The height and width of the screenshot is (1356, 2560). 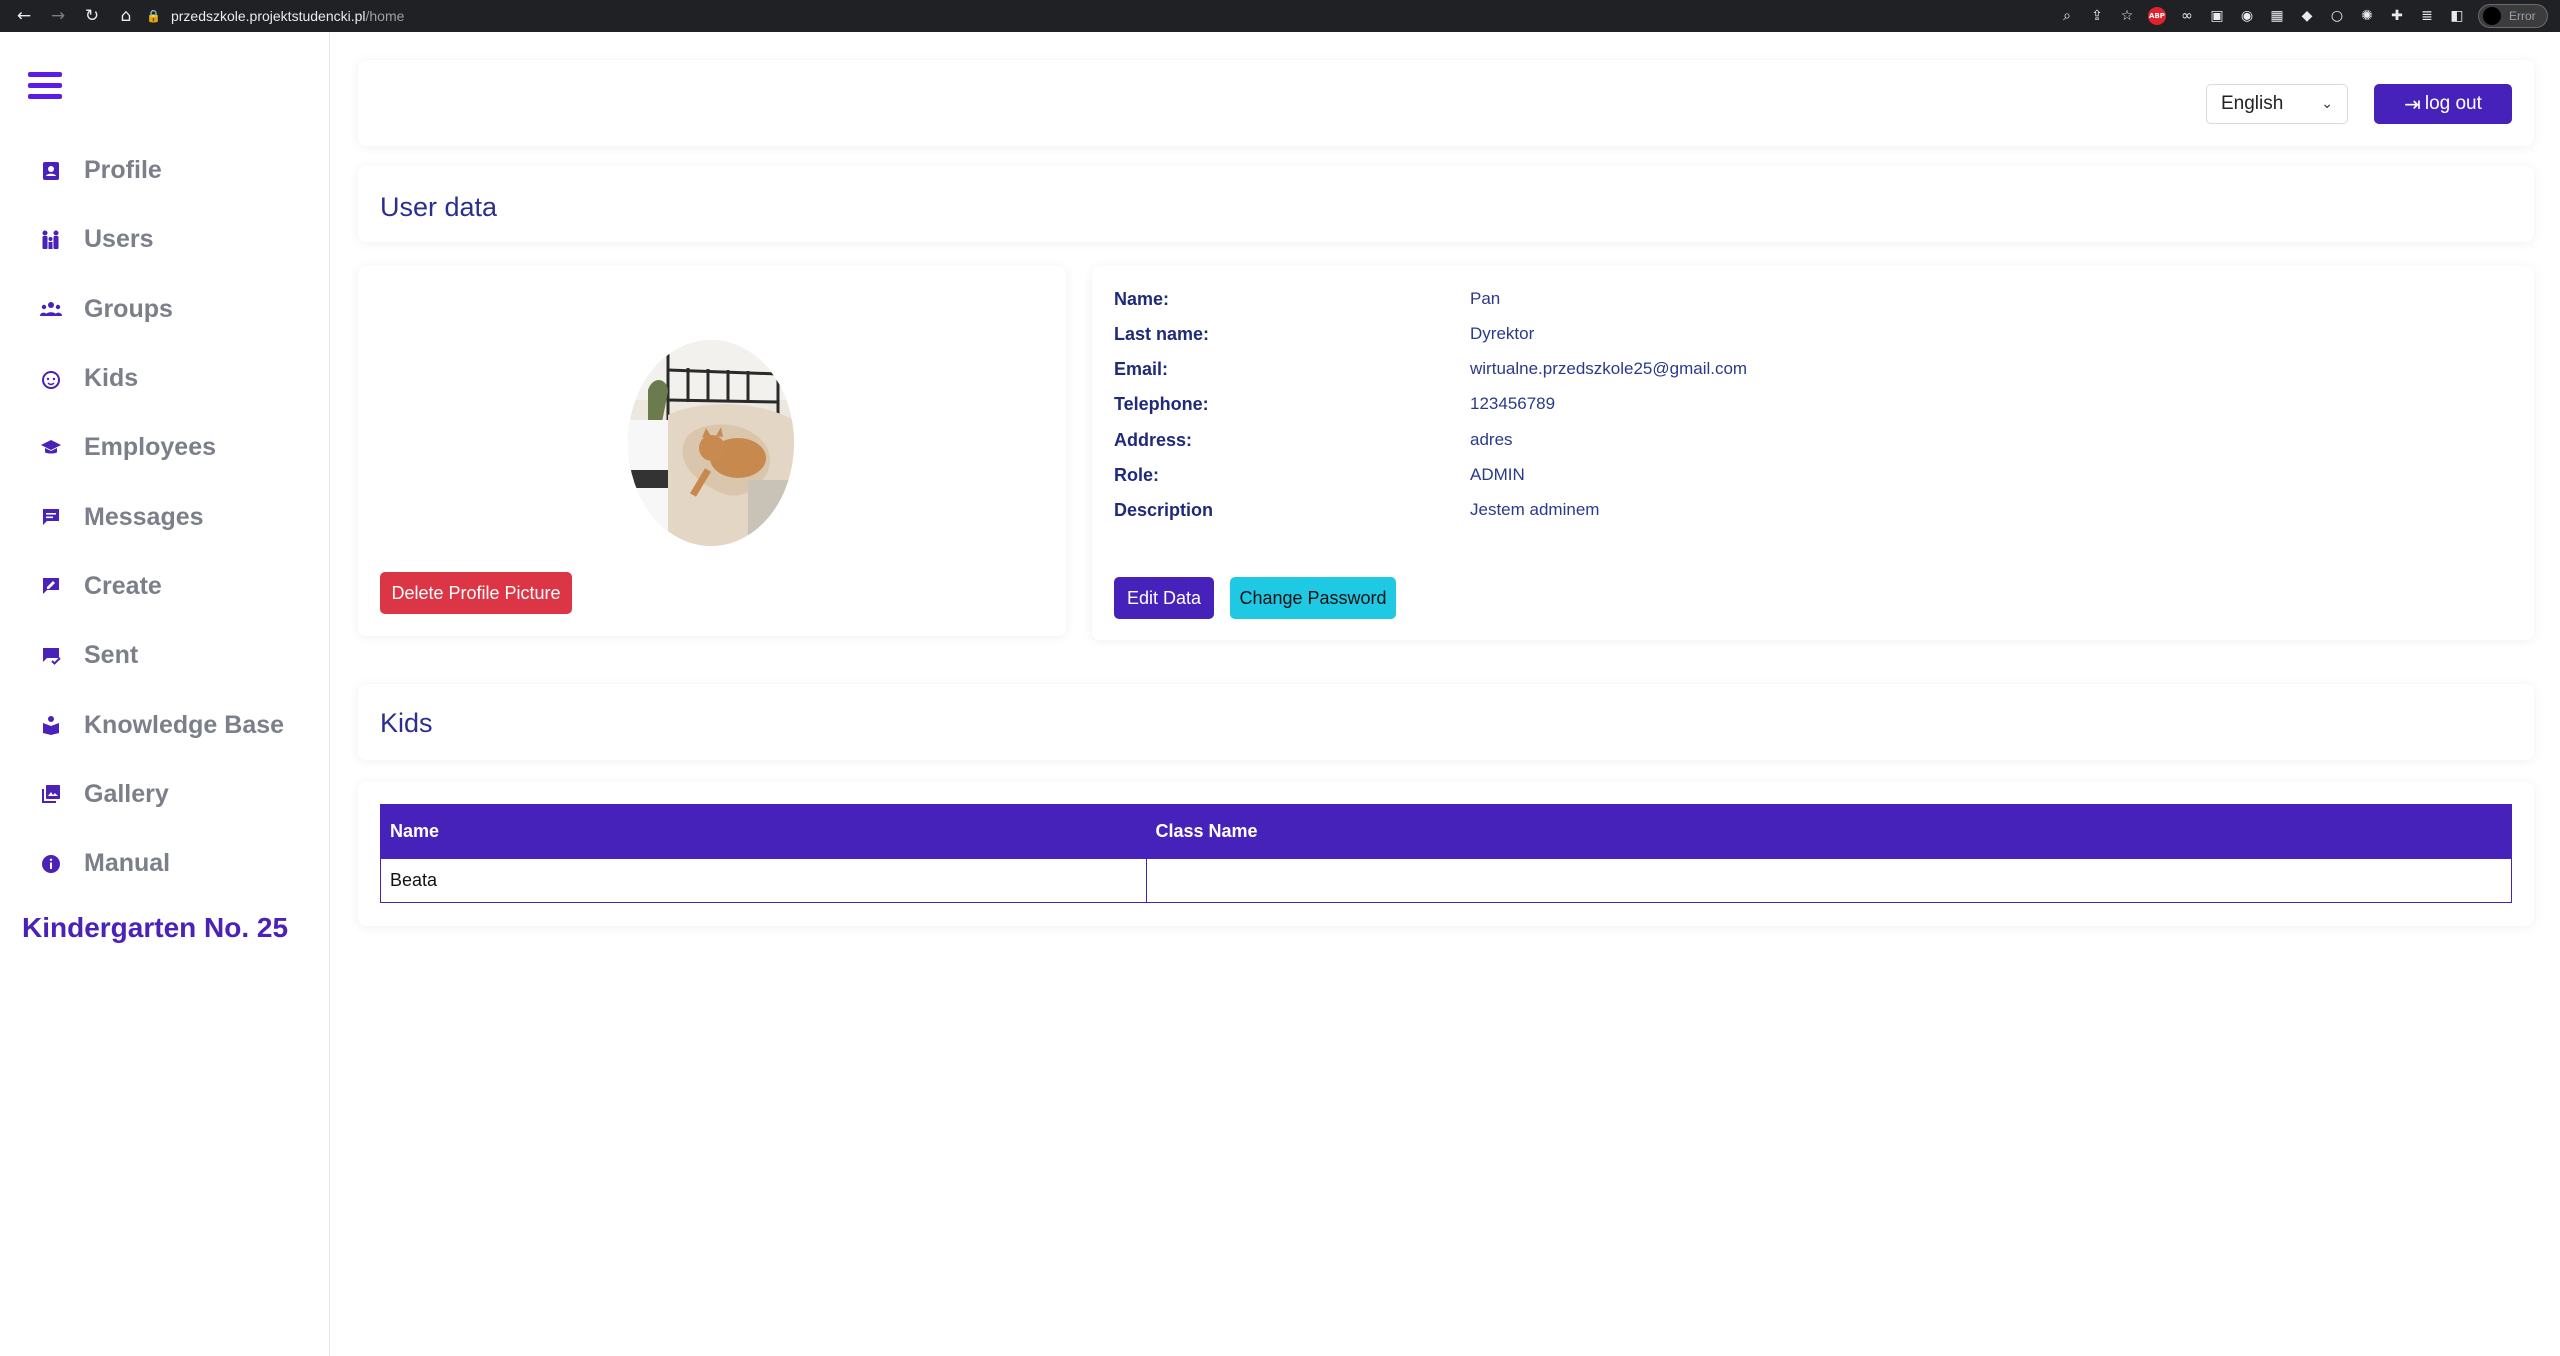 What do you see at coordinates (1086, 16) in the screenshot?
I see `address-bar: 🔒 przedszkole.projektstudencki.pl/home` at bounding box center [1086, 16].